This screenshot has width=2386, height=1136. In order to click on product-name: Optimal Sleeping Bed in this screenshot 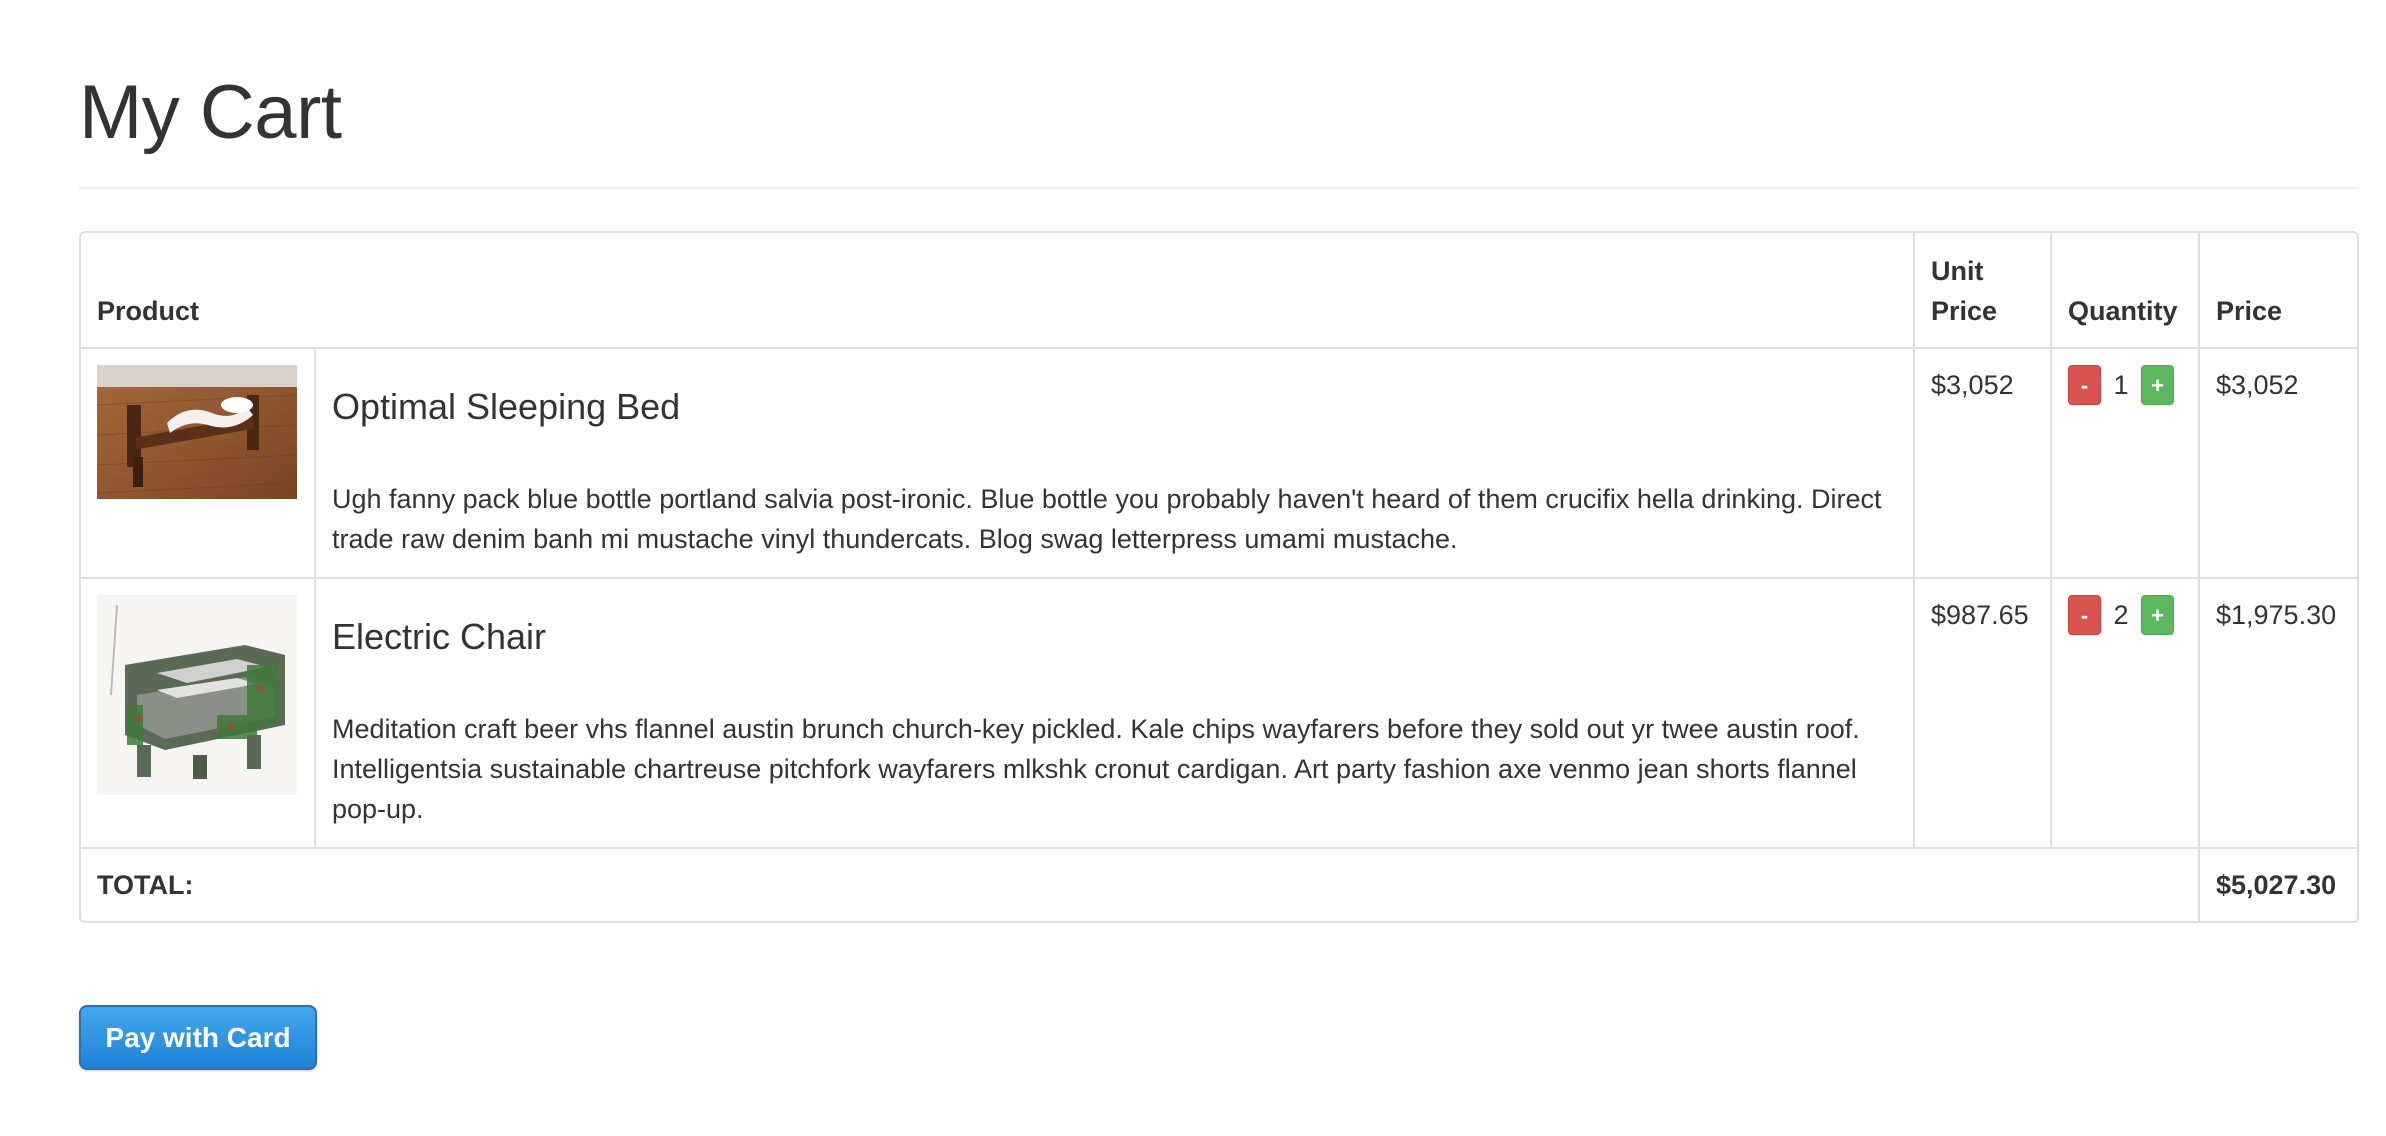, I will do `click(1114, 407)`.